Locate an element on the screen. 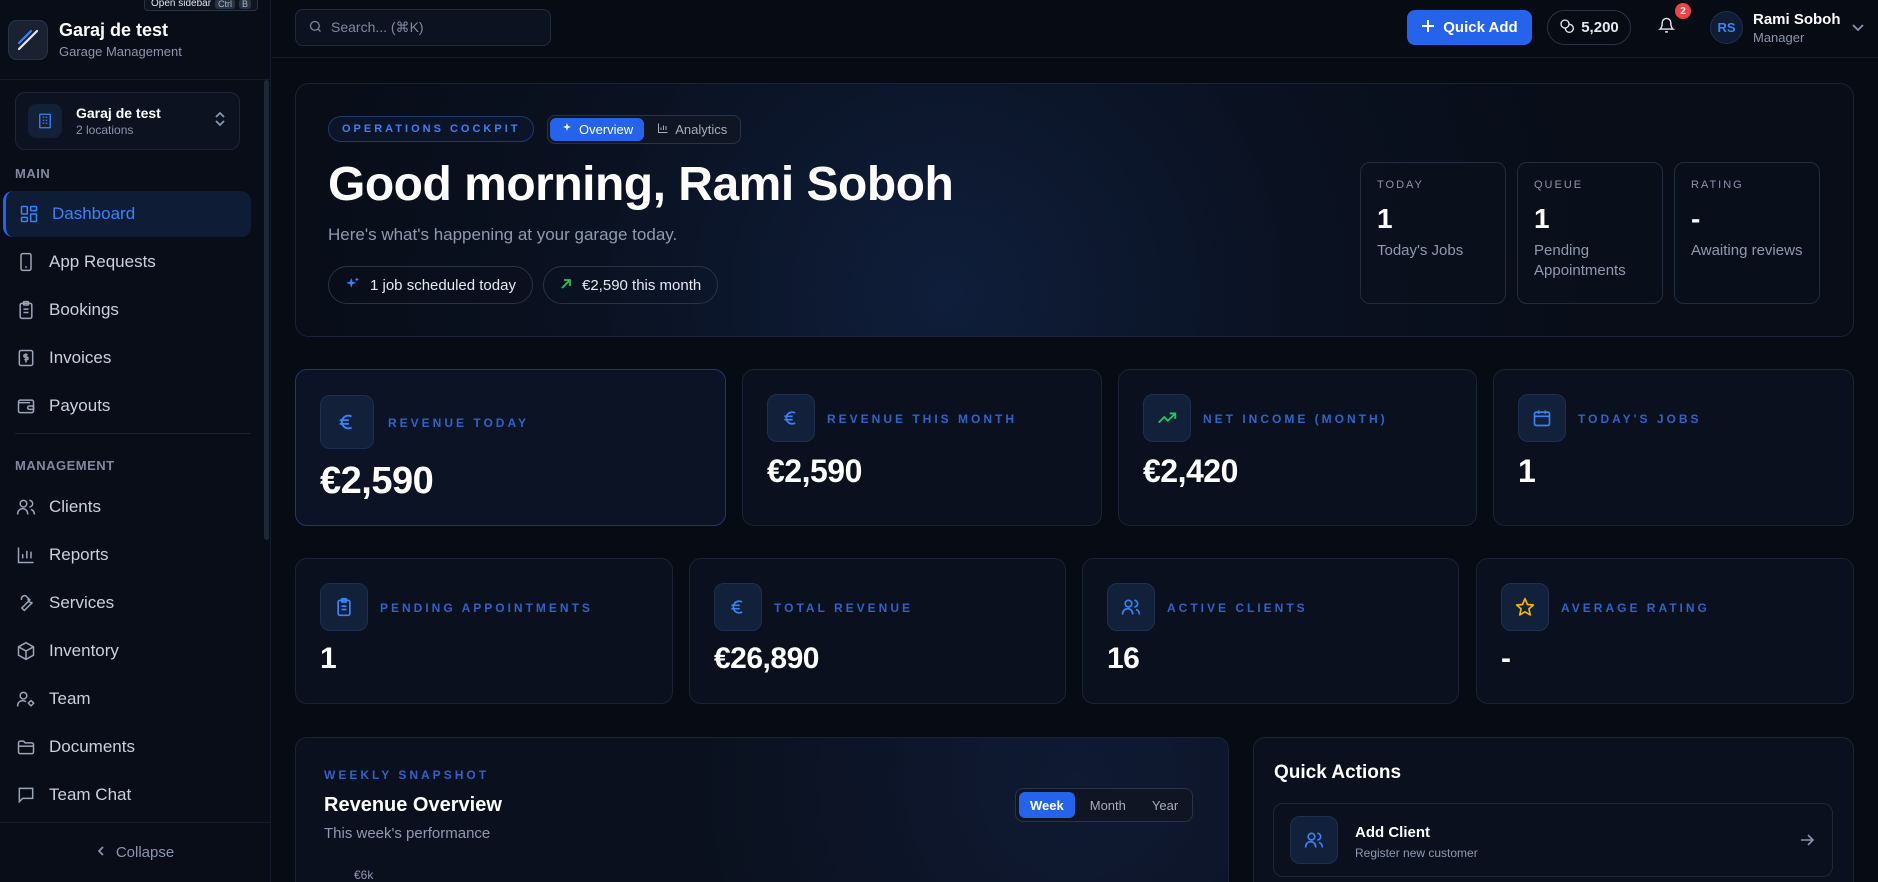 The width and height of the screenshot is (1878, 882). sidebar-item-inventory: Inventory is located at coordinates (127, 651).